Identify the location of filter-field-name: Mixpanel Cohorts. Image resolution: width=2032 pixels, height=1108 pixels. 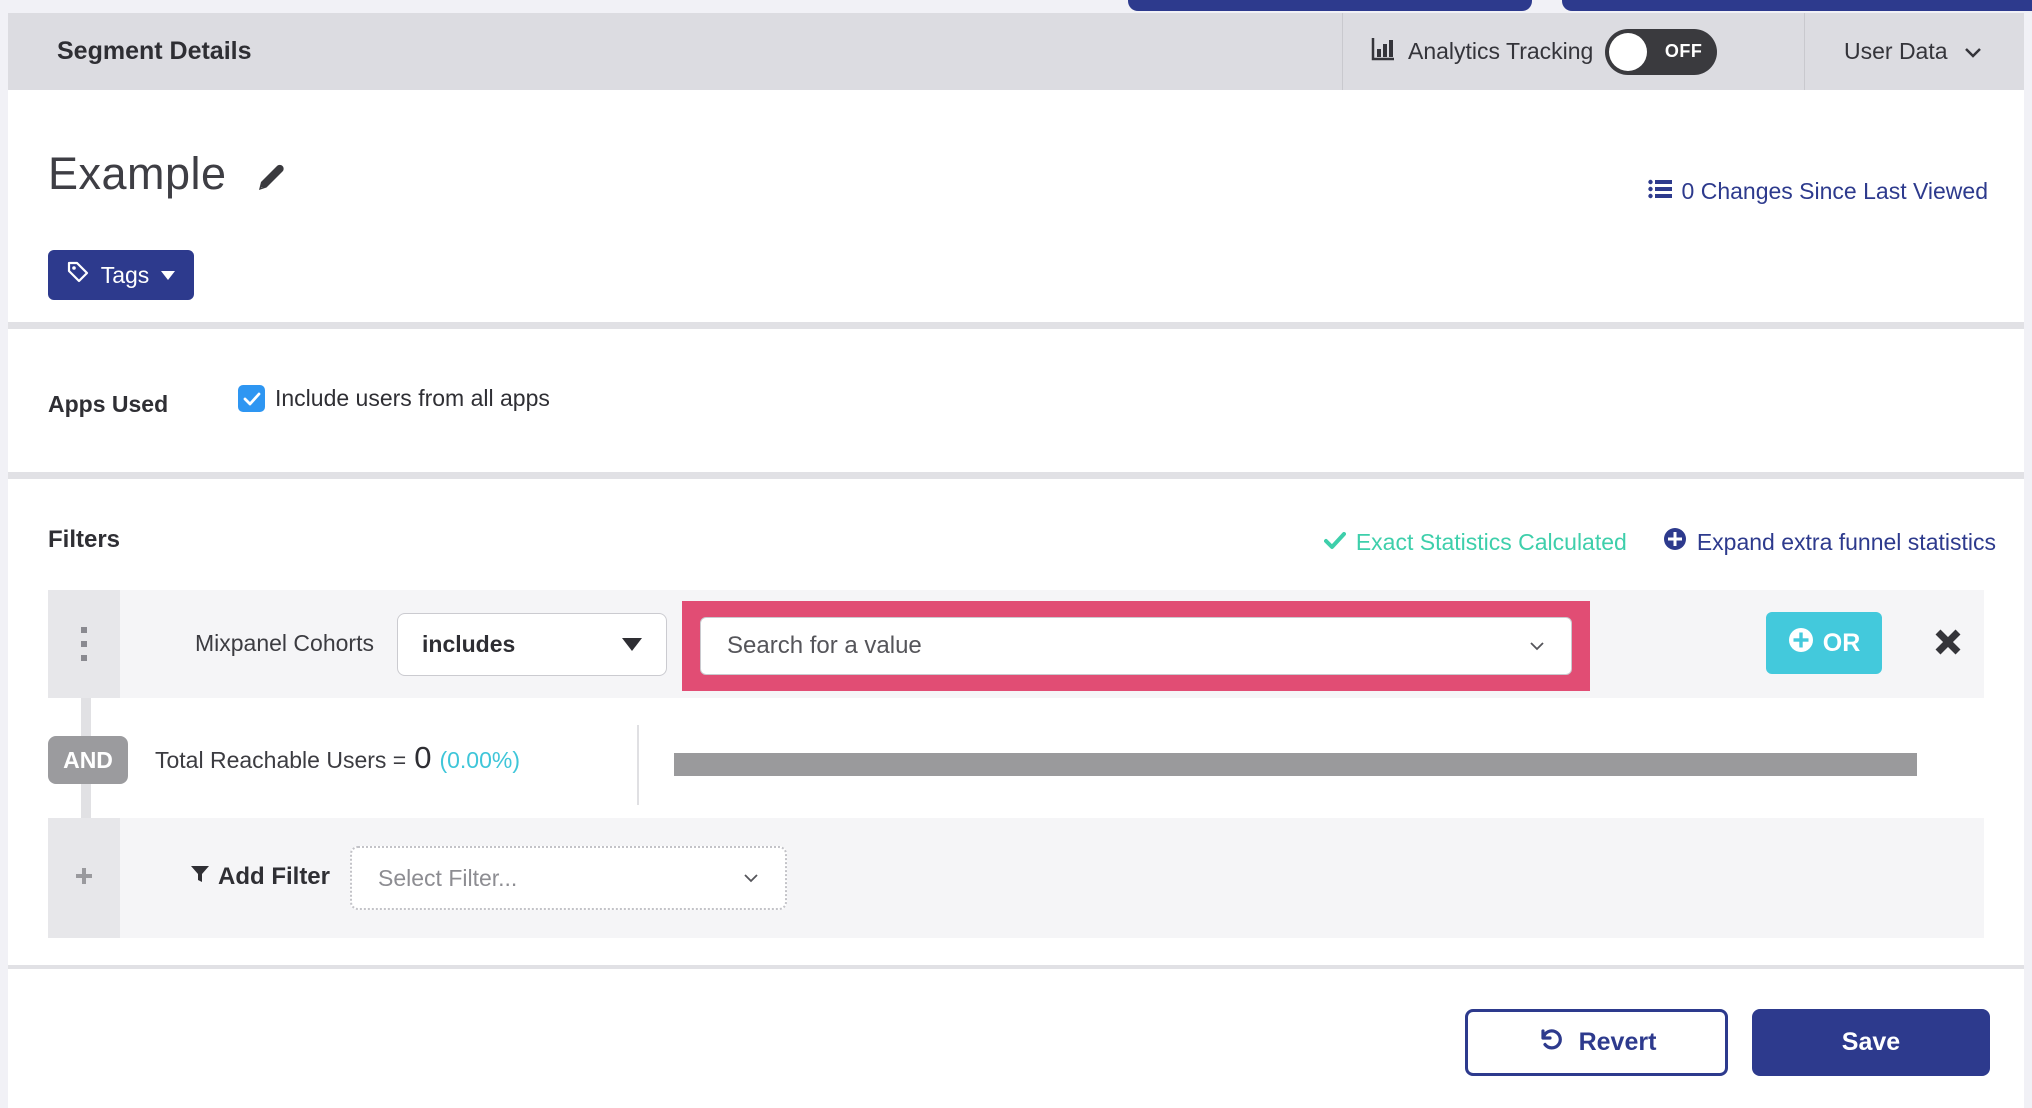
(284, 643).